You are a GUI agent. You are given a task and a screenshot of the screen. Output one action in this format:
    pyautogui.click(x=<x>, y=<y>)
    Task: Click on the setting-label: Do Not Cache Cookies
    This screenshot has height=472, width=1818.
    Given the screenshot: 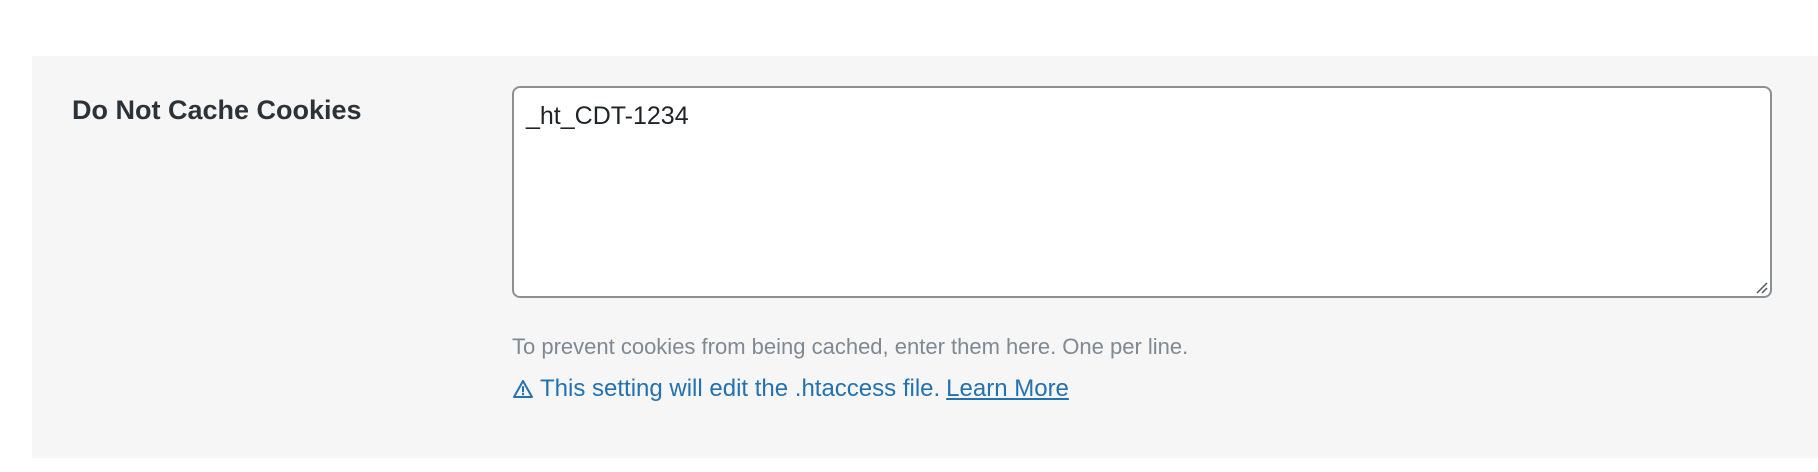 What is the action you would take?
    pyautogui.click(x=217, y=110)
    